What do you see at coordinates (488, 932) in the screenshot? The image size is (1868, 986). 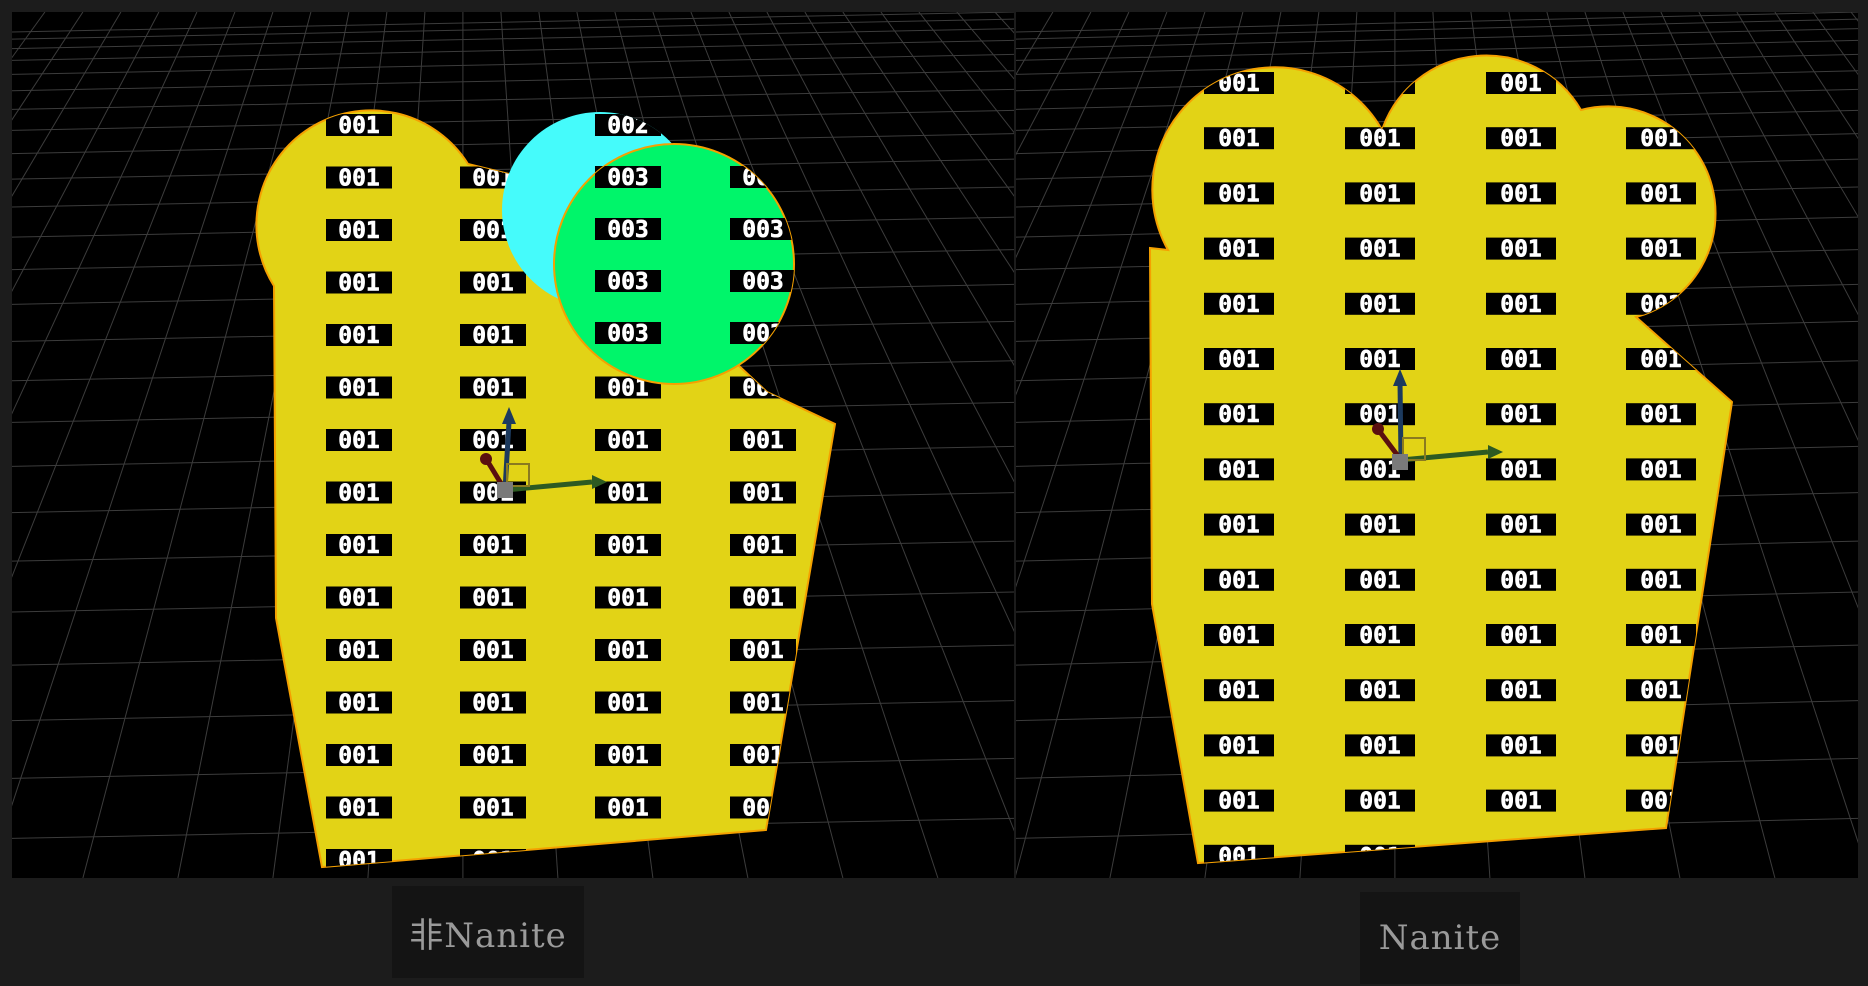 I see `viewport-caption-non-nanite: 非Nanite` at bounding box center [488, 932].